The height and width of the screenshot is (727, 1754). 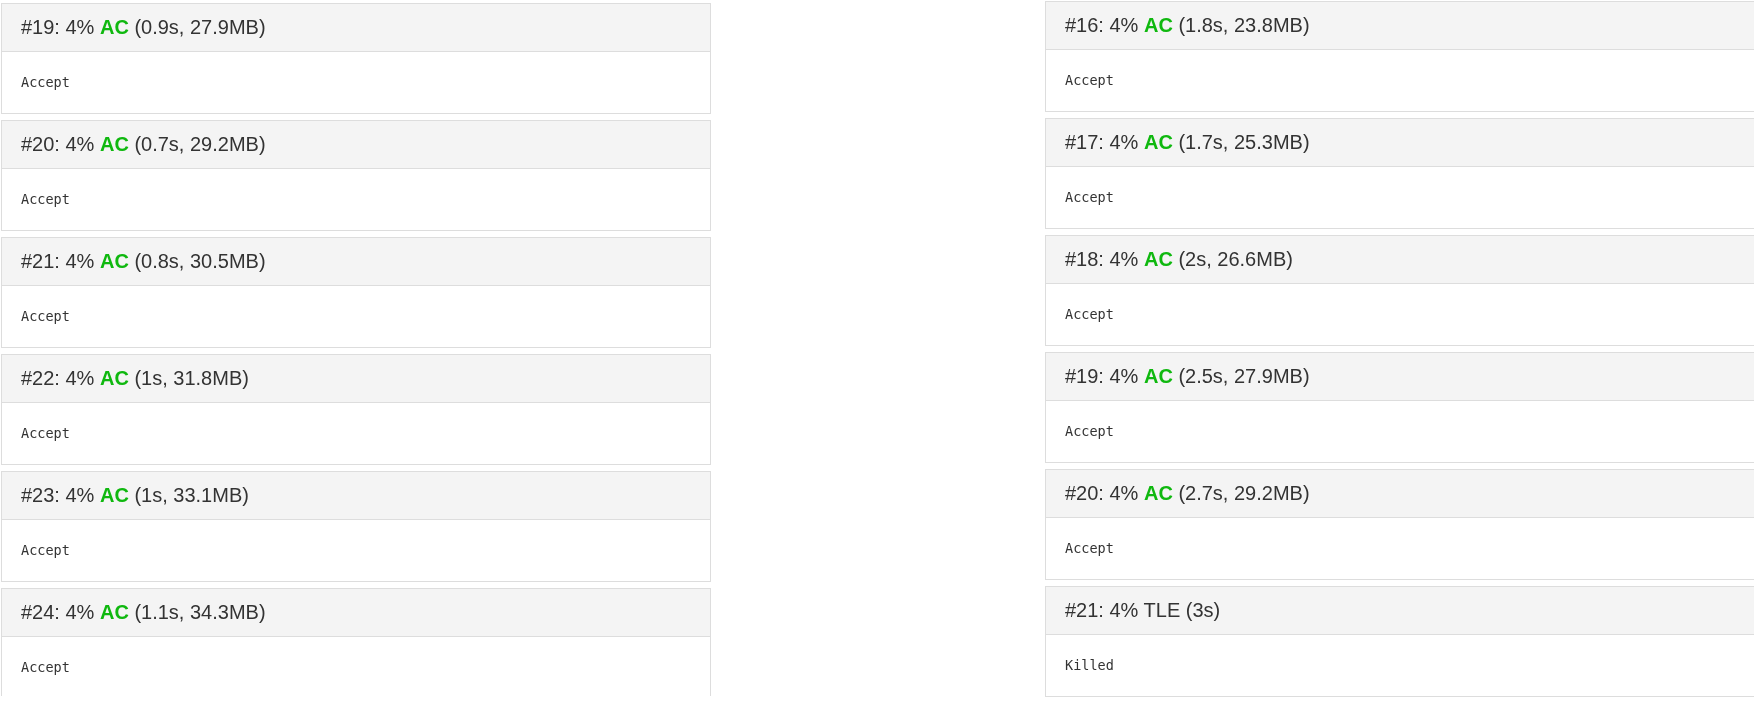 I want to click on result-output: Killed, so click(x=1089, y=665).